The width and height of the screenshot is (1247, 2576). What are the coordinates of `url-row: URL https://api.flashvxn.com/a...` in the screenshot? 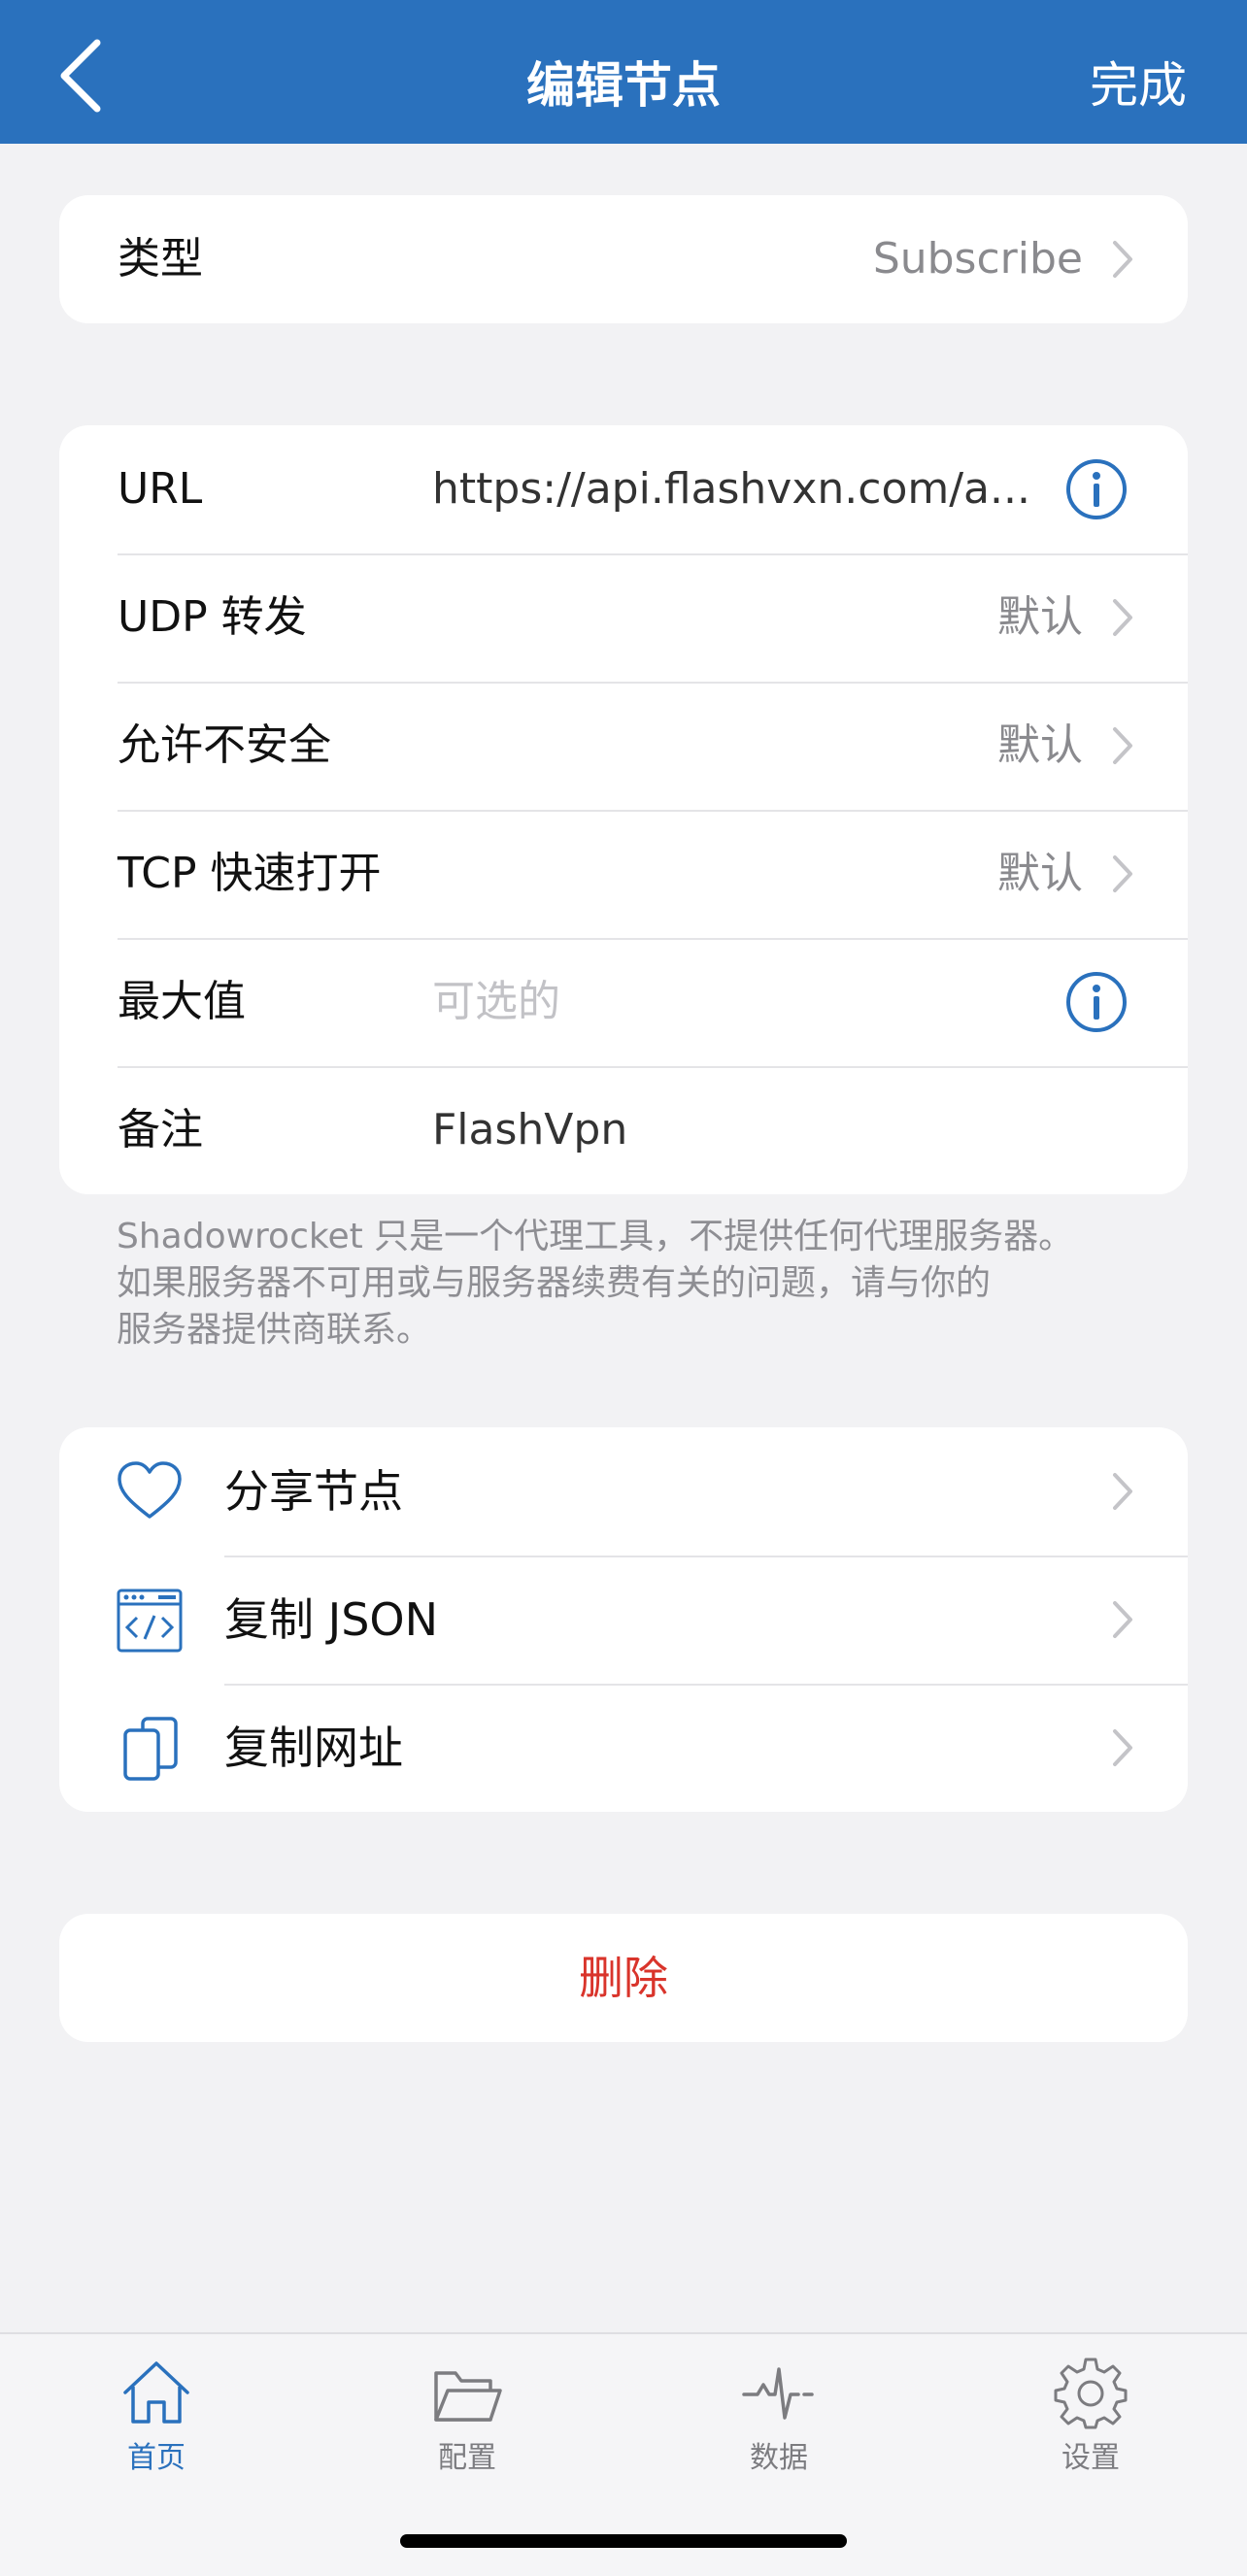 It's located at (623, 489).